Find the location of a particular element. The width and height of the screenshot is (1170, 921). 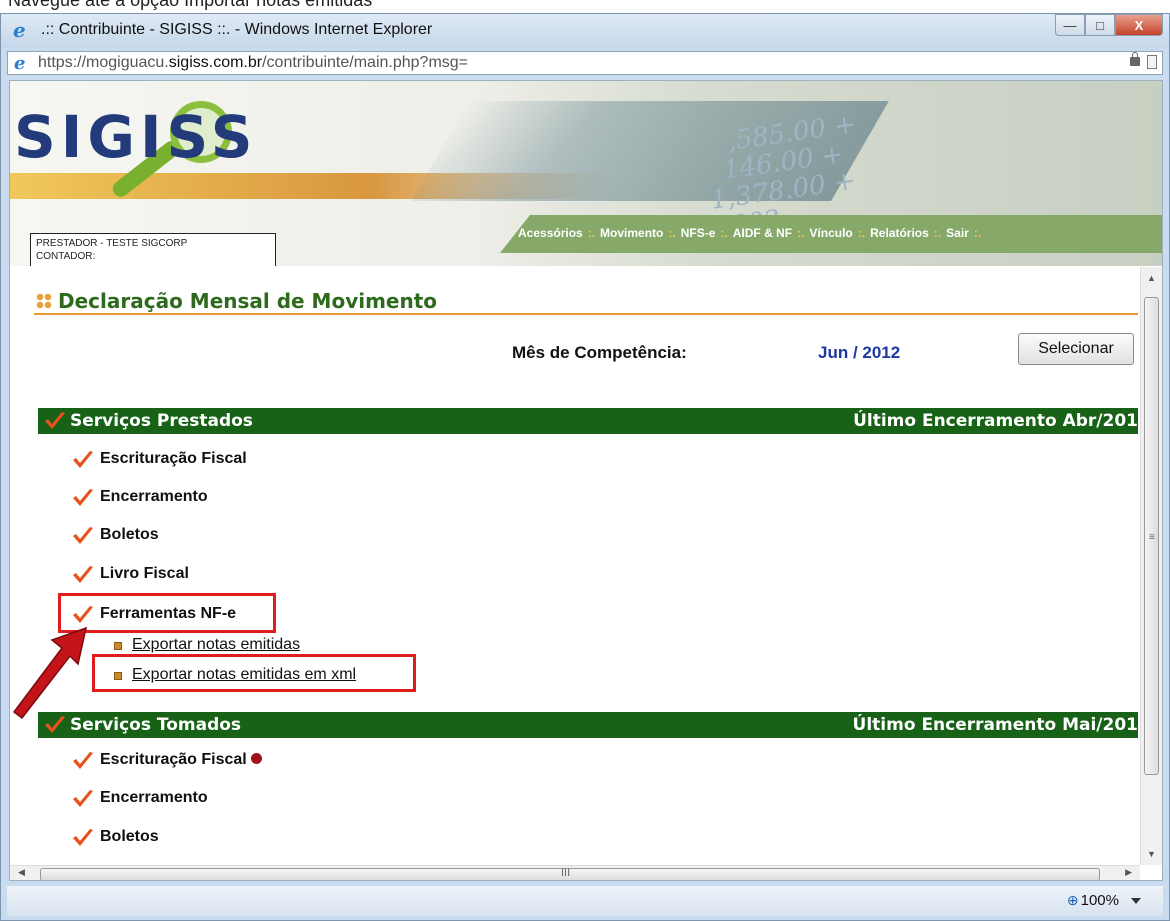

zoom-value: 100% is located at coordinates (1099, 900).